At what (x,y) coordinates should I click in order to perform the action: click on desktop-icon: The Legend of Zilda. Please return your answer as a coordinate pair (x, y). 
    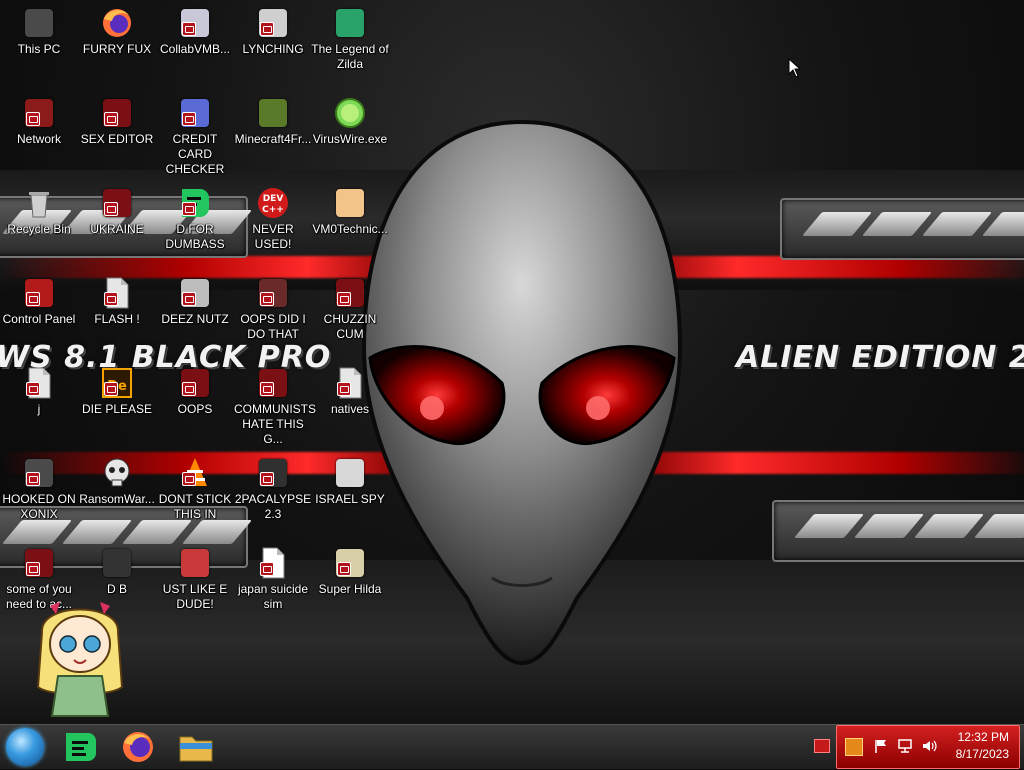
    Looking at the image, I should click on (350, 39).